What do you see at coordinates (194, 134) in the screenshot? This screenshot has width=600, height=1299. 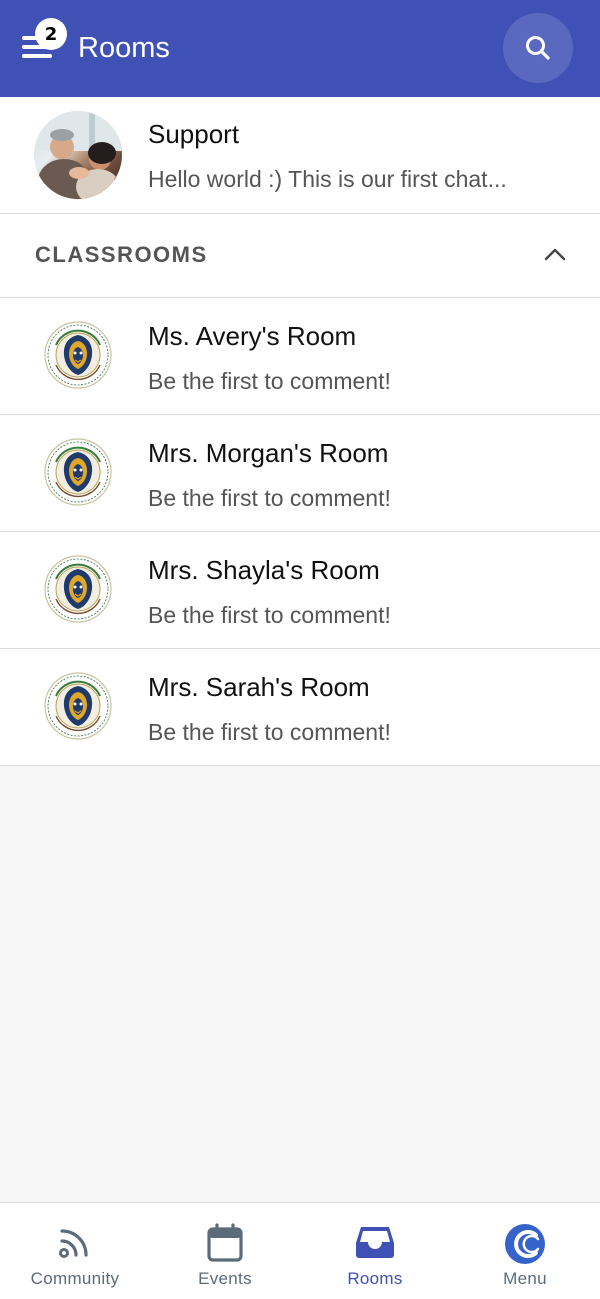 I see `room-title: Support` at bounding box center [194, 134].